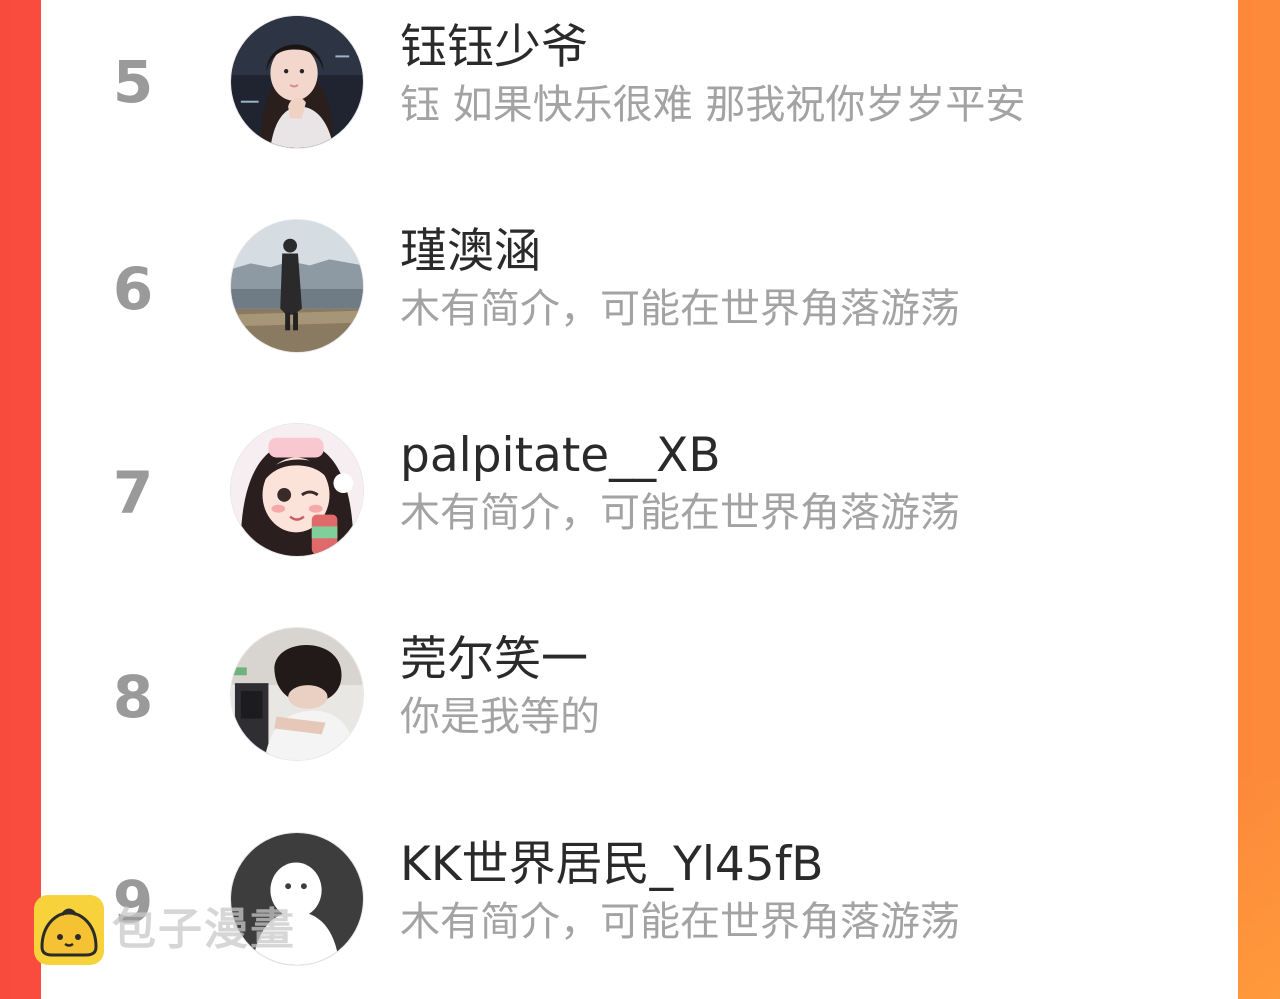 The width and height of the screenshot is (1280, 999). What do you see at coordinates (494, 660) in the screenshot?
I see `user-name: 莞尔笑一` at bounding box center [494, 660].